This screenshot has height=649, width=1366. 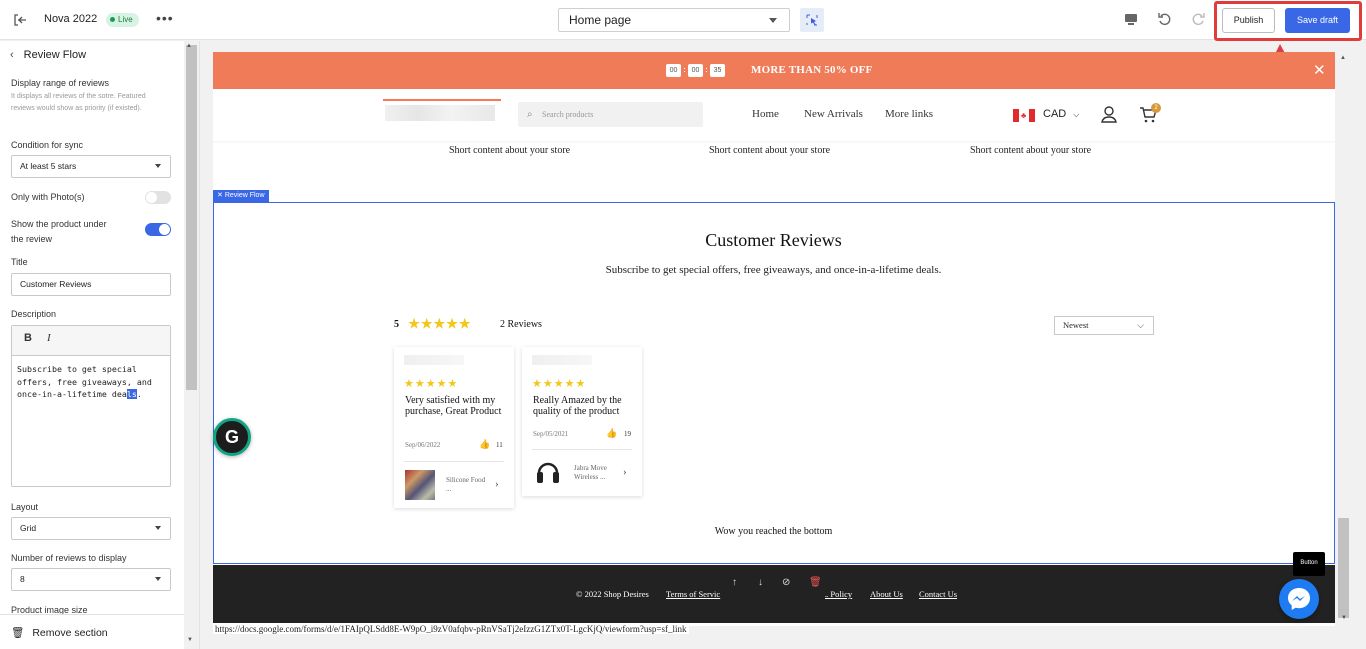 I want to click on sidebar-scroll-thumb, so click(x=191, y=217).